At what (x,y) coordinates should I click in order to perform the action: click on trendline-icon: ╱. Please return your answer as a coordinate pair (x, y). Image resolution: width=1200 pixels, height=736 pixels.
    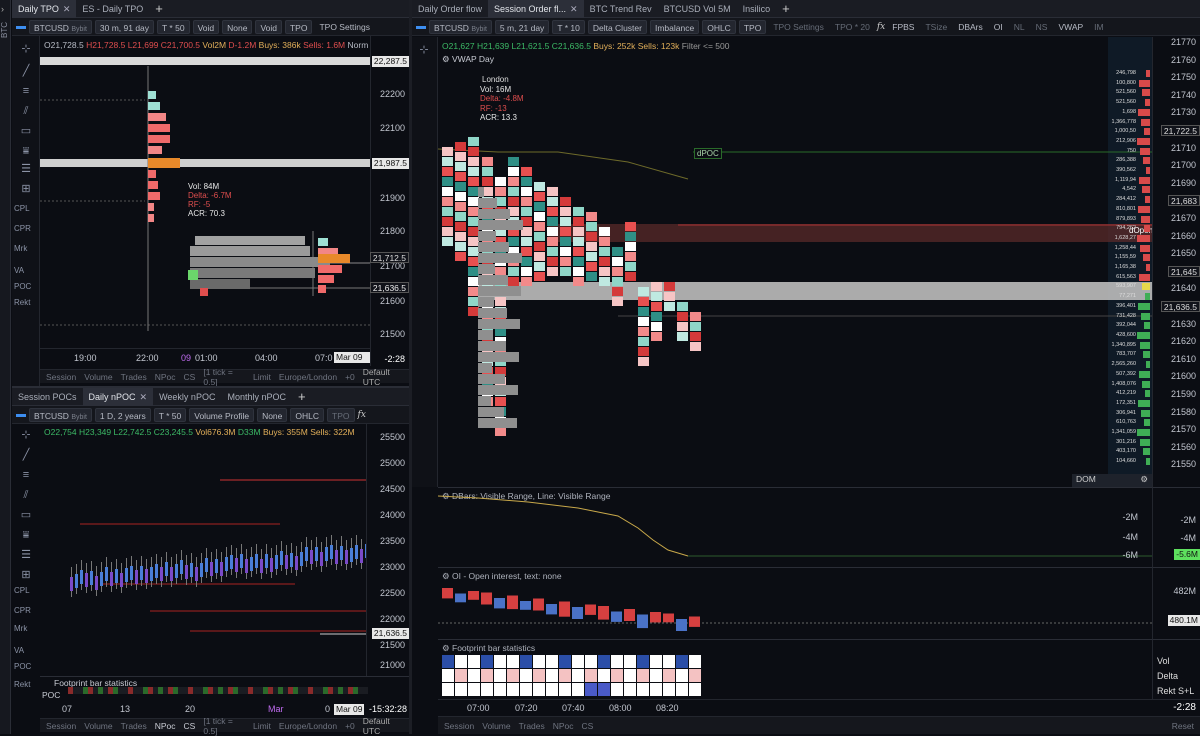
    Looking at the image, I should click on (26, 455).